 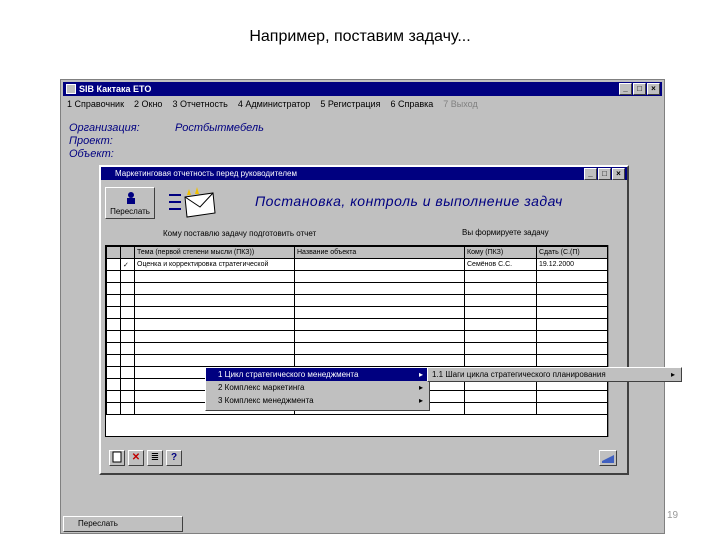 I want to click on menu-window: 2 Окно, so click(x=148, y=104).